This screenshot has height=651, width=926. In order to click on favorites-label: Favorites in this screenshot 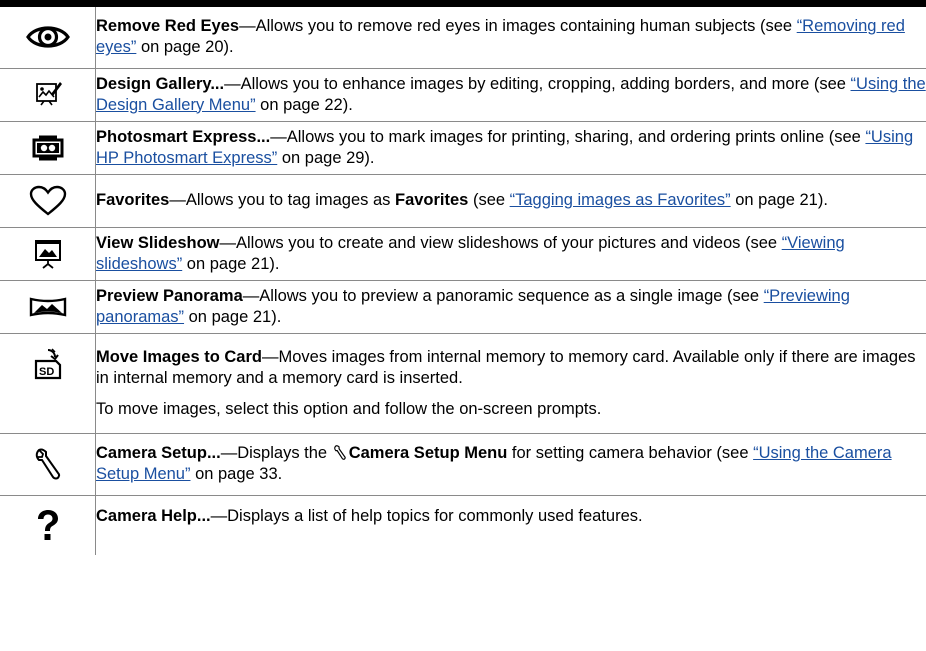, I will do `click(431, 200)`.